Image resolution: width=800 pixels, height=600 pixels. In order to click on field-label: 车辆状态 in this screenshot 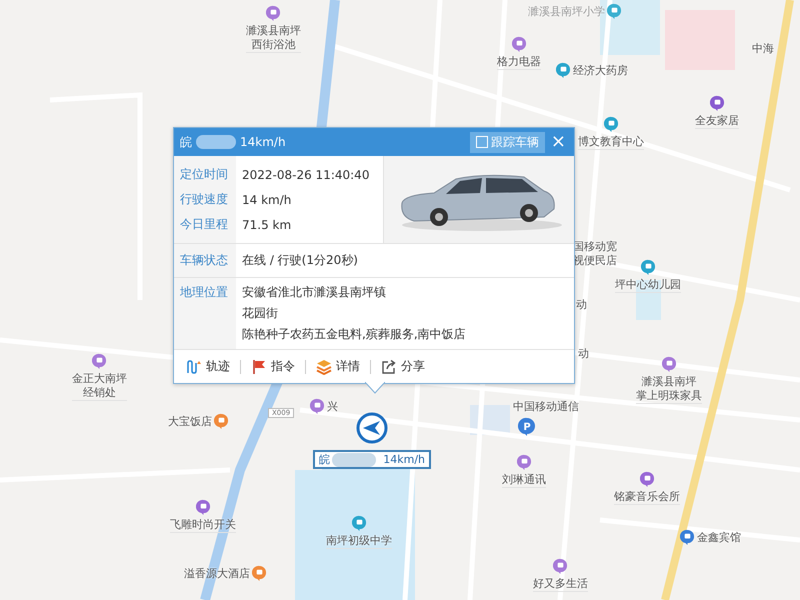, I will do `click(204, 260)`.